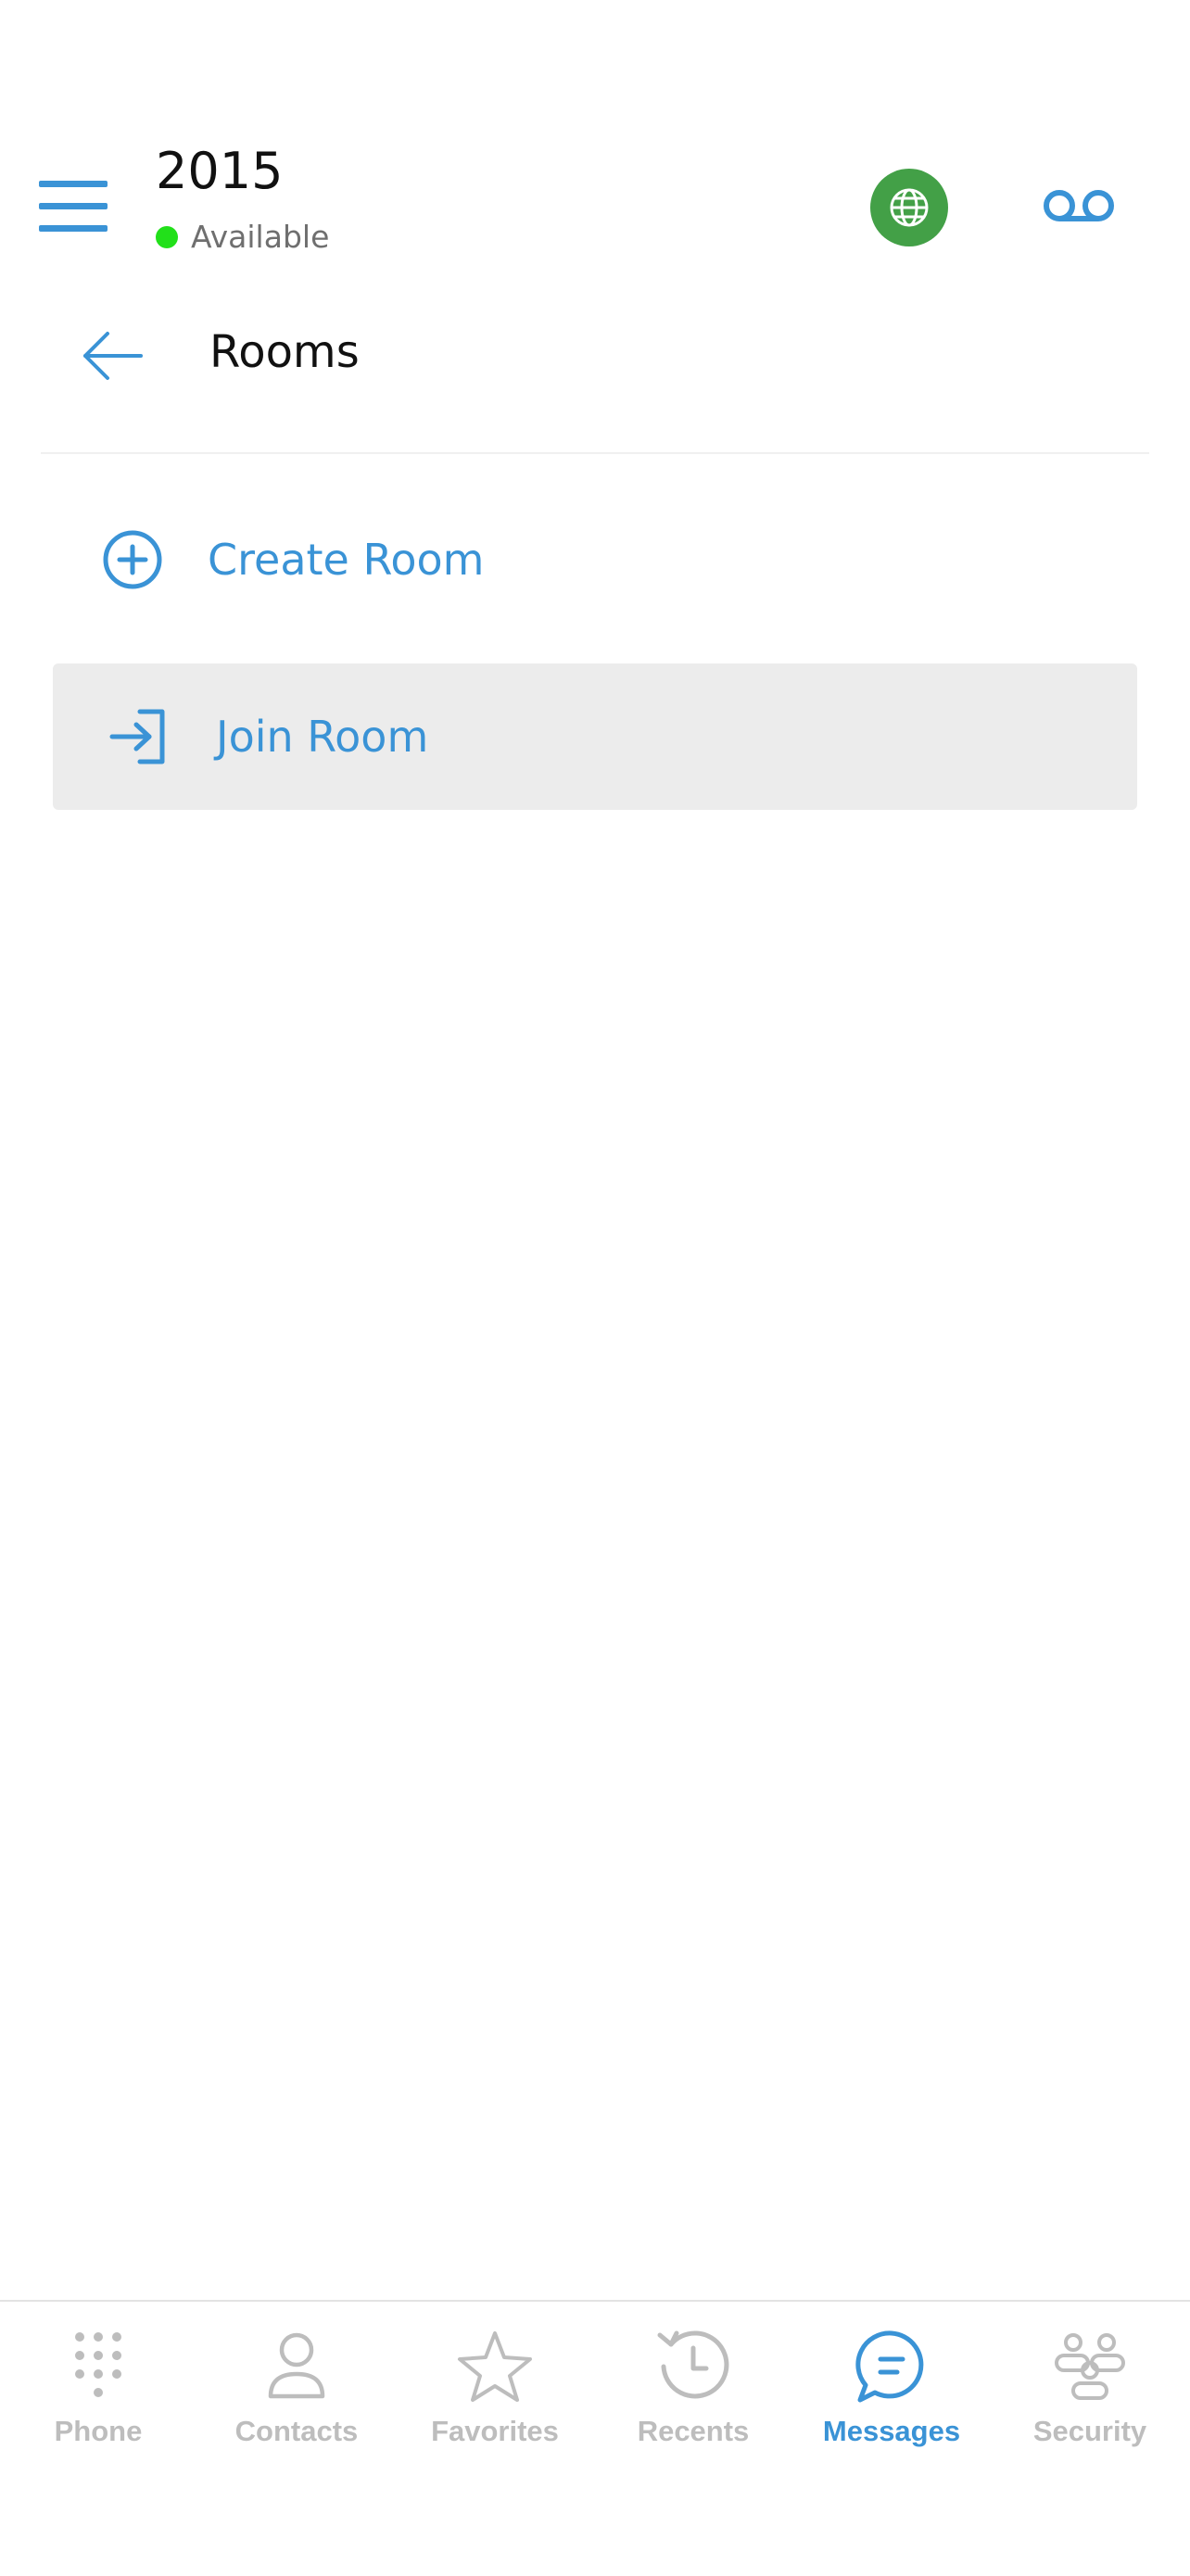  What do you see at coordinates (322, 737) in the screenshot?
I see `join-room-label: Join Room` at bounding box center [322, 737].